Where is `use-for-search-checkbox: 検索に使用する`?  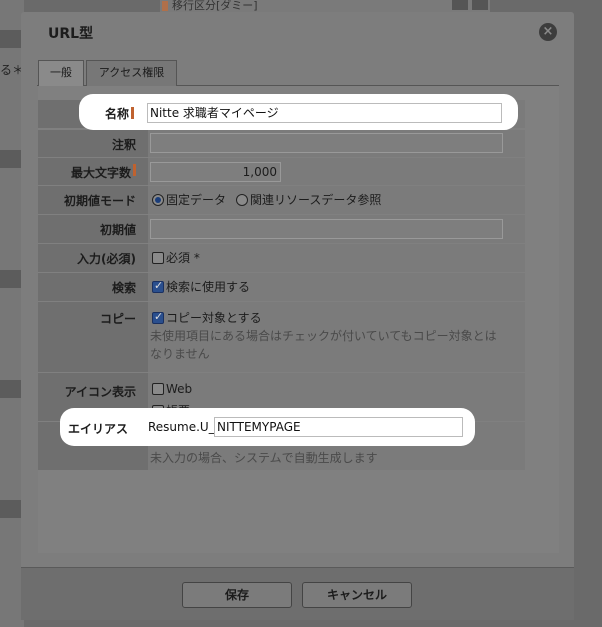
use-for-search-checkbox: 検索に使用する is located at coordinates (201, 286).